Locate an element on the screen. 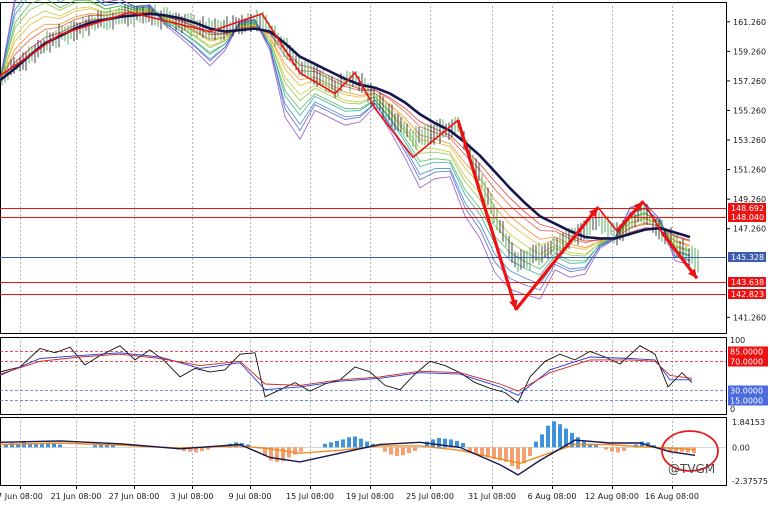 The height and width of the screenshot is (505, 770). macd-tick-label: -2.37575 is located at coordinates (750, 481).